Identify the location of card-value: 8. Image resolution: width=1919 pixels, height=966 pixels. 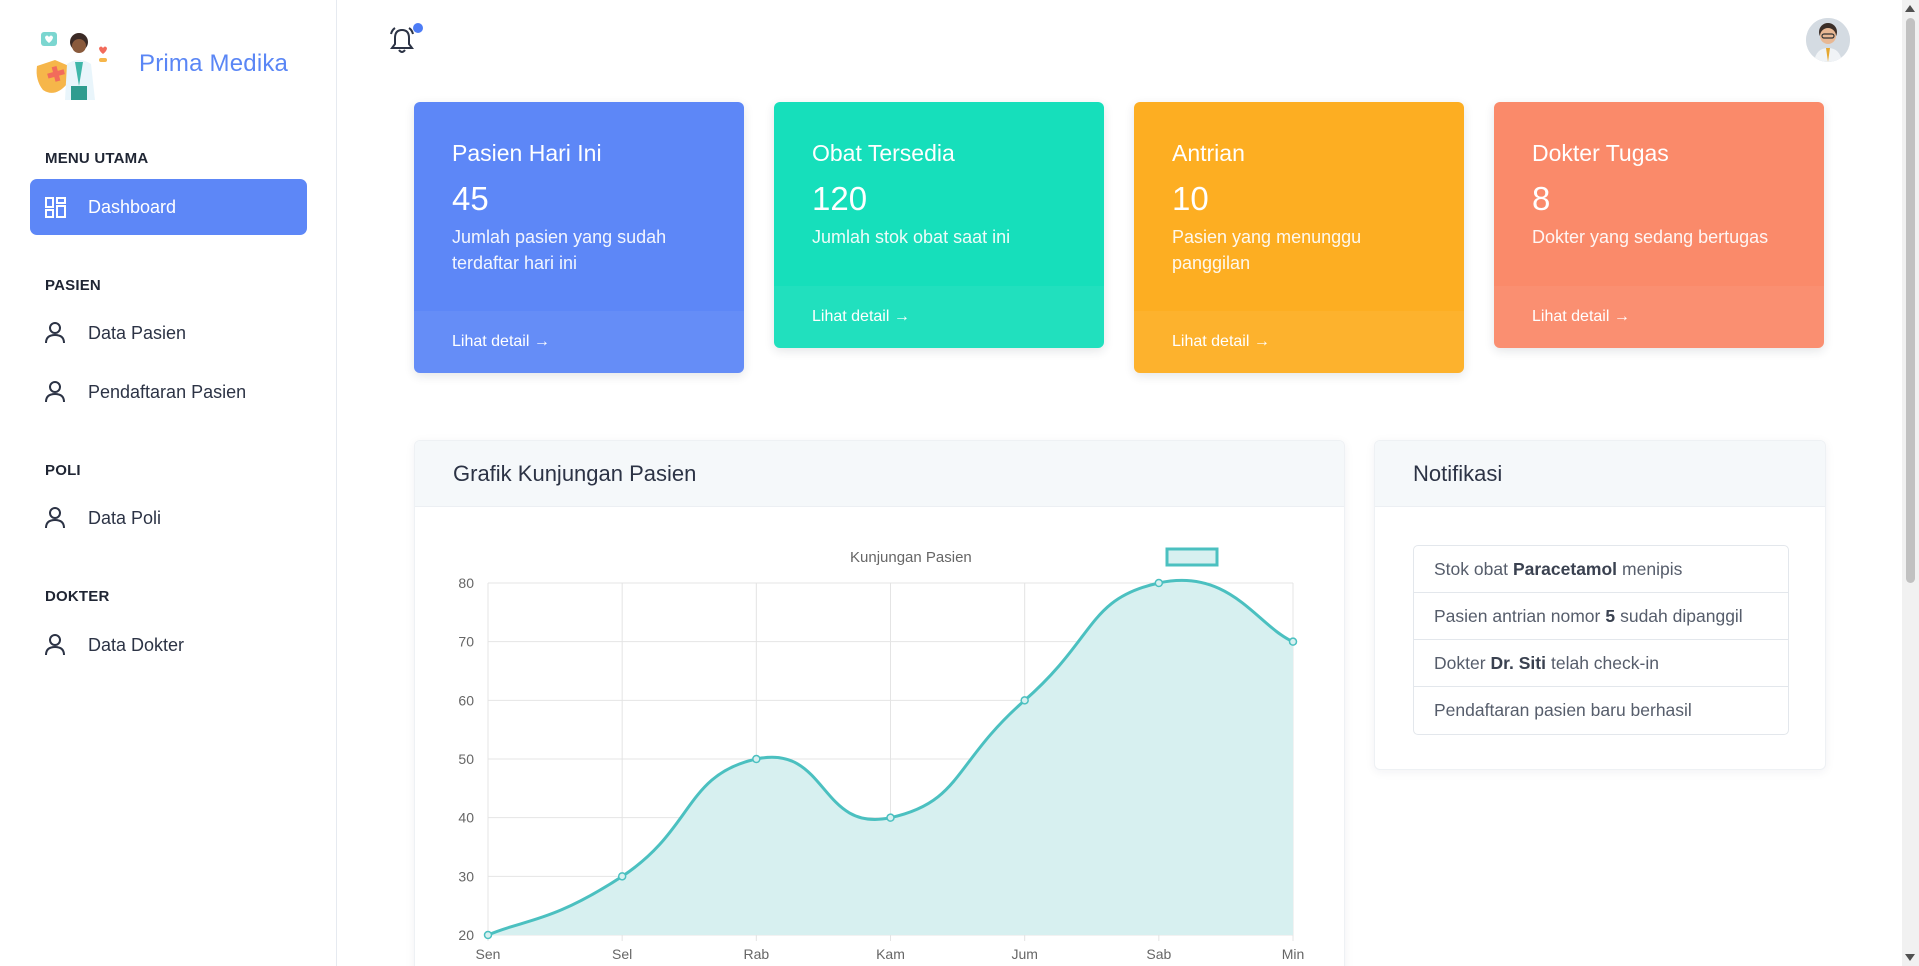
(1541, 198).